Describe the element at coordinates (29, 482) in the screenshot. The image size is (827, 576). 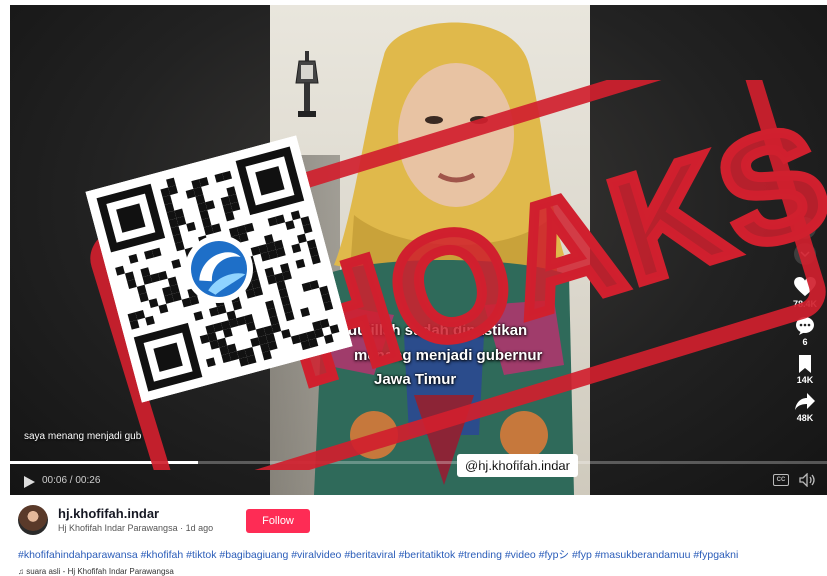
I see `play-icon` at that location.